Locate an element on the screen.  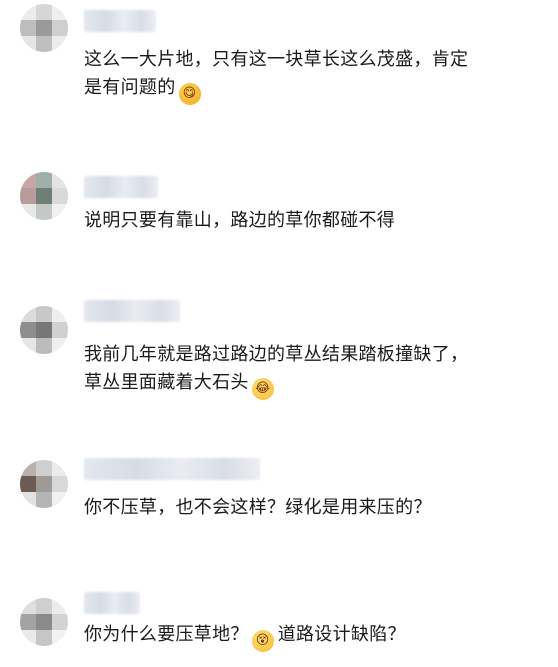
comment-line: 这么一大片地，只有这一块草长这么茂盛，肯定 is located at coordinates (276, 59).